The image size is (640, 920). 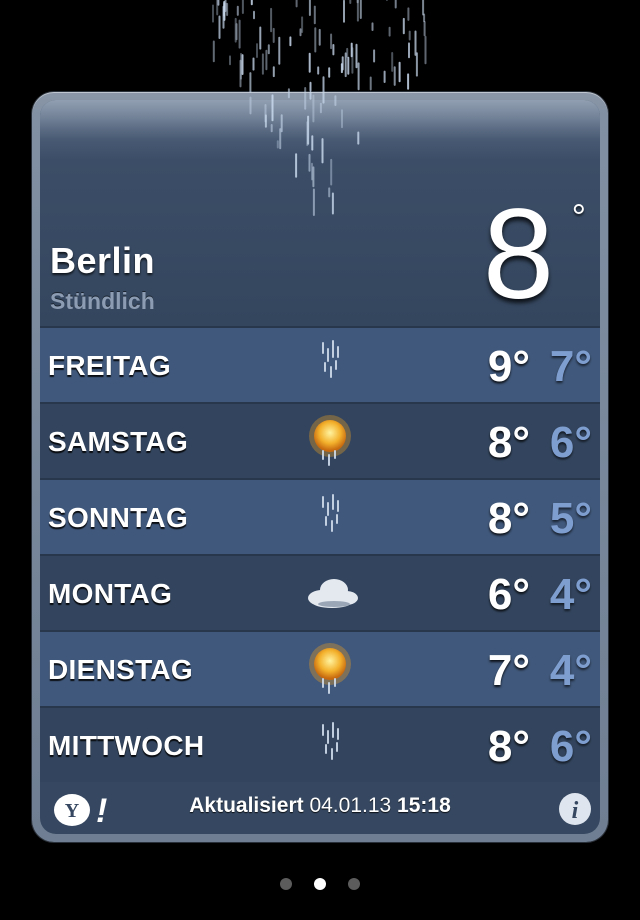 I want to click on page-dot-active, so click(x=320, y=884).